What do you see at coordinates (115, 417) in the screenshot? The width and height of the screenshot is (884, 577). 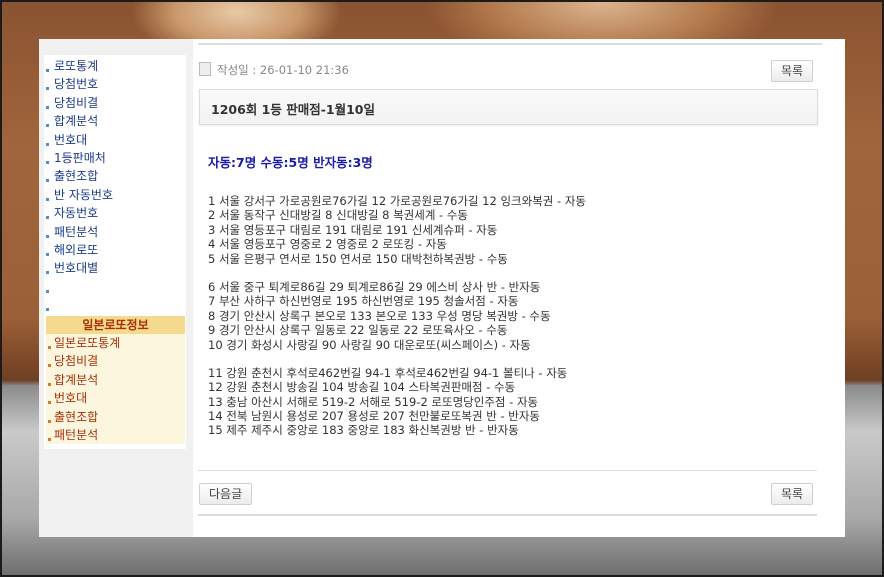 I see `japan-item-appearance-combo: 출현조합` at bounding box center [115, 417].